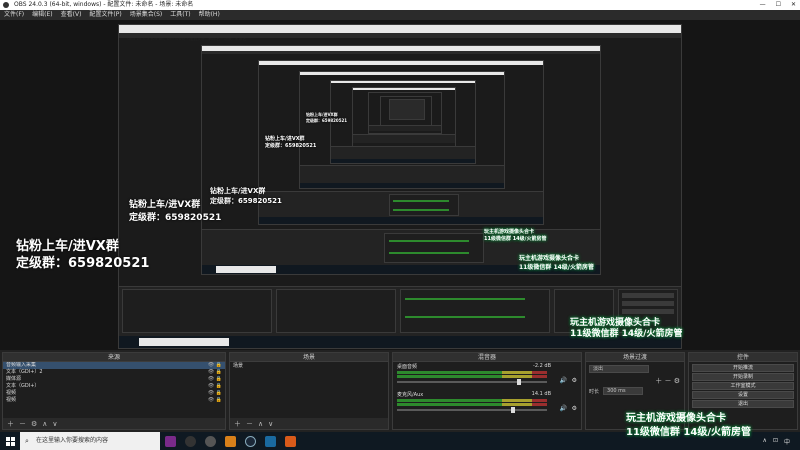 The image size is (800, 450). What do you see at coordinates (114, 357) in the screenshot?
I see `sources-title: 来源` at bounding box center [114, 357].